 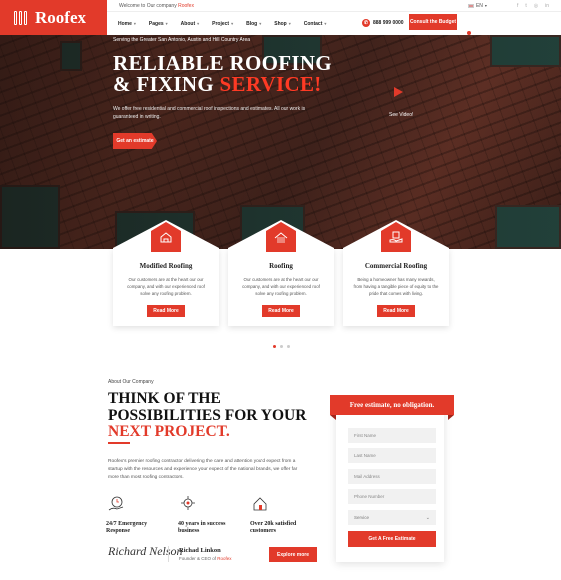 I want to click on email-field, so click(x=392, y=476).